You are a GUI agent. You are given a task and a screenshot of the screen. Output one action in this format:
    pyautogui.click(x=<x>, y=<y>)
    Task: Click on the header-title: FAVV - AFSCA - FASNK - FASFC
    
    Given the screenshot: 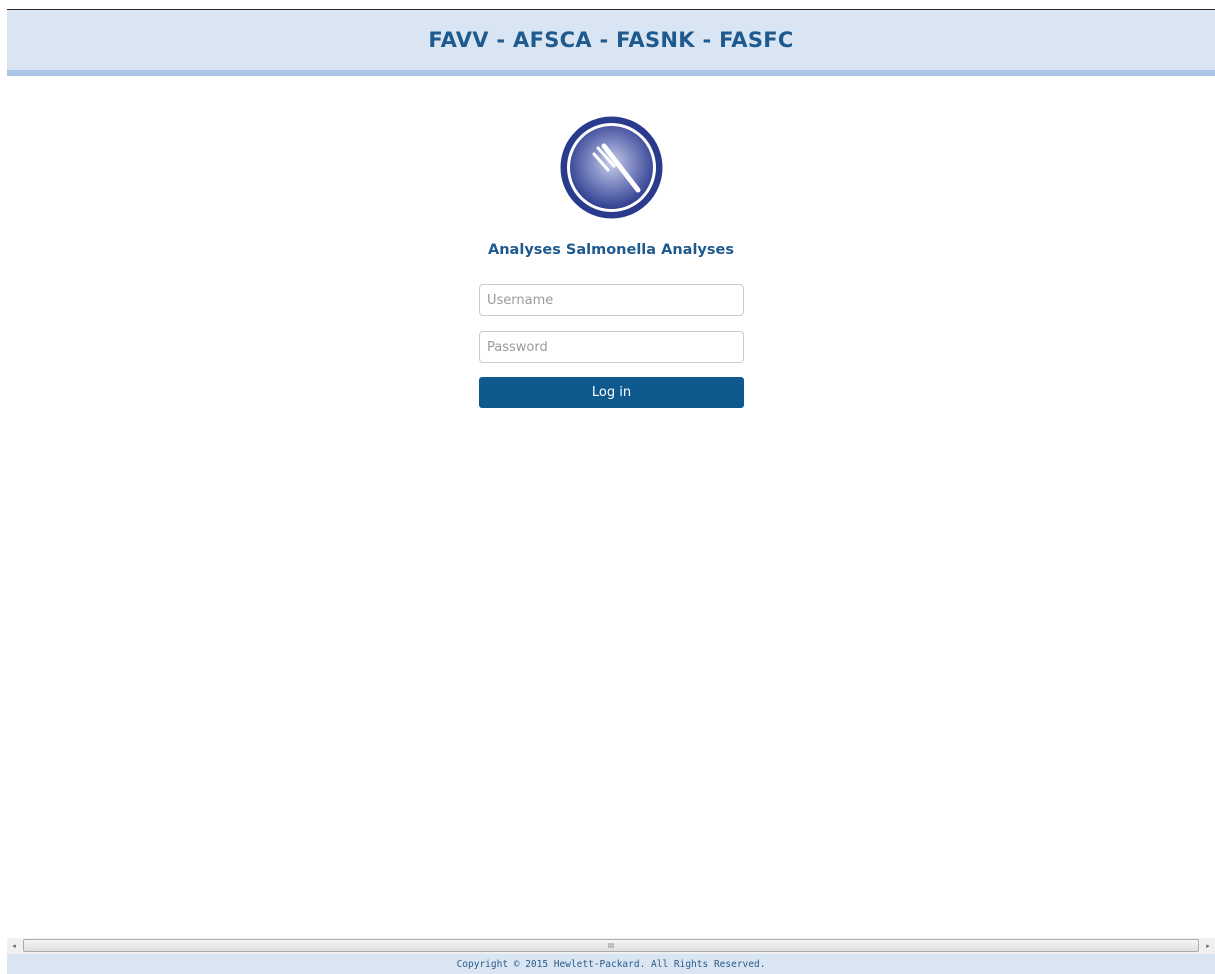 What is the action you would take?
    pyautogui.click(x=611, y=40)
    